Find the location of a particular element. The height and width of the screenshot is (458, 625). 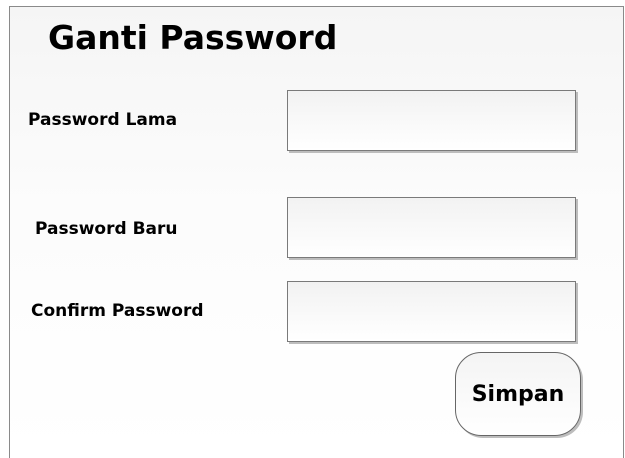

confirm-password-label: Confirm Password is located at coordinates (117, 311).